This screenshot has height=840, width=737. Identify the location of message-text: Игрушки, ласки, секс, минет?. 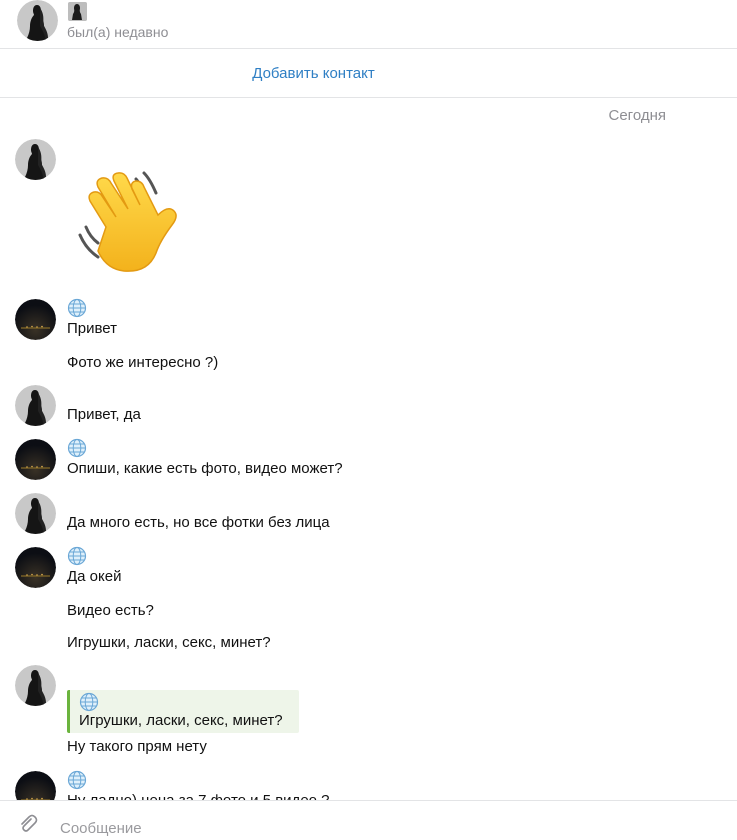
(169, 642).